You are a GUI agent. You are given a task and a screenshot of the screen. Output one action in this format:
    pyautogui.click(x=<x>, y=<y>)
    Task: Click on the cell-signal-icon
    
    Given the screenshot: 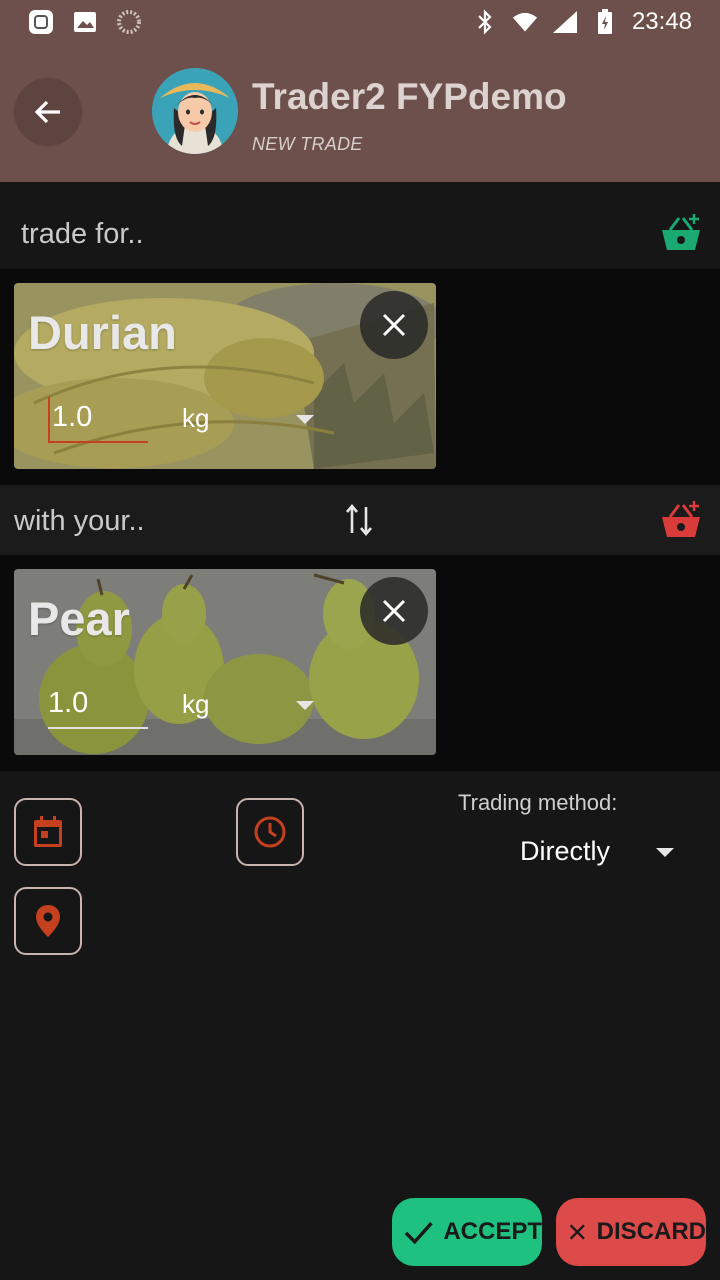 What is the action you would take?
    pyautogui.click(x=565, y=22)
    